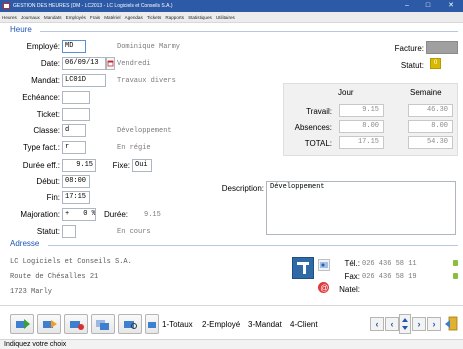 The width and height of the screenshot is (463, 349). I want to click on type-fact-code-input: r, so click(74, 147).